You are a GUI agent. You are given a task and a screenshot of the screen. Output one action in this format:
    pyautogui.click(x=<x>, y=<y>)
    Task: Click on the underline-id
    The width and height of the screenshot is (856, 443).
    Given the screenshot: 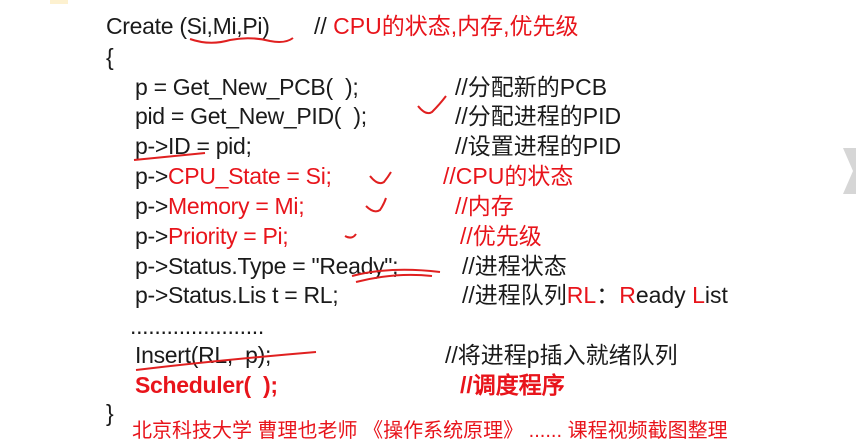 What is the action you would take?
    pyautogui.click(x=169, y=156)
    